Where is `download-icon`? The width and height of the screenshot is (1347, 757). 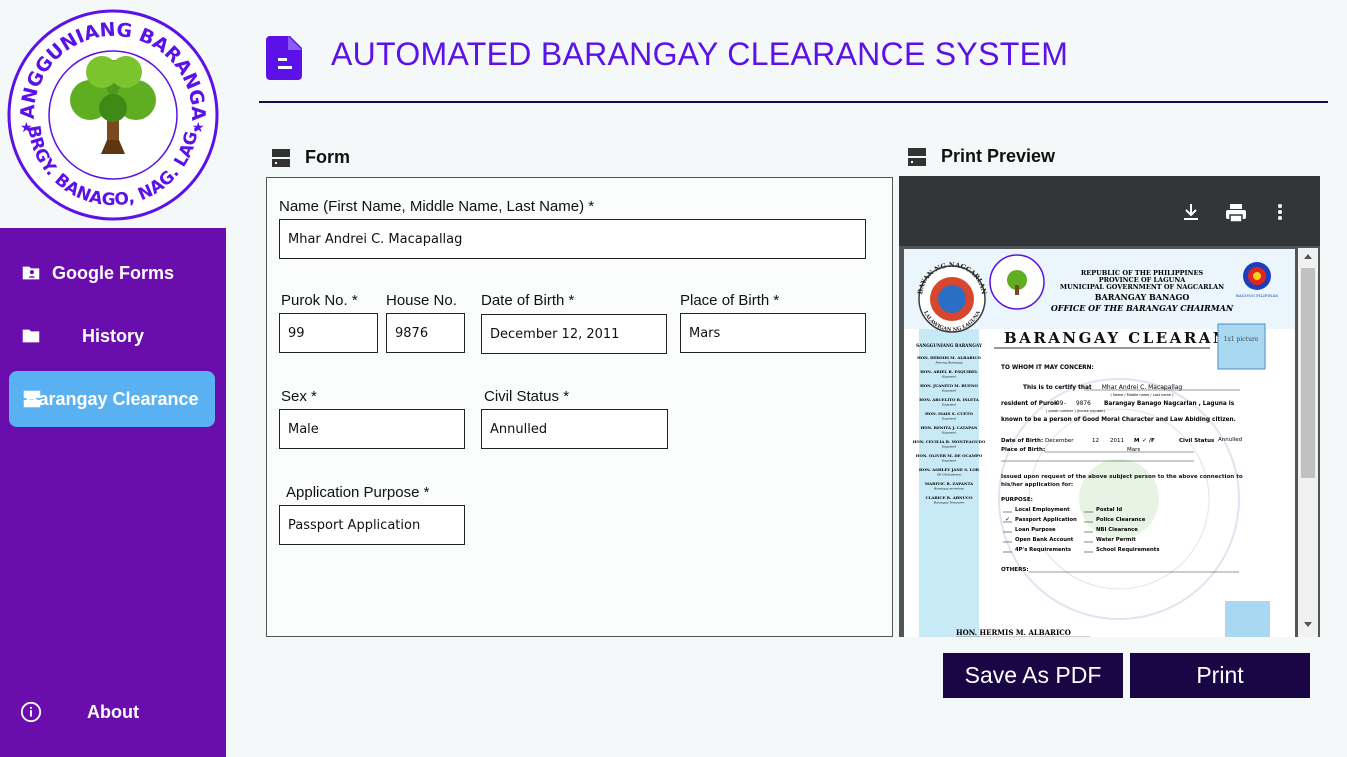 download-icon is located at coordinates (1191, 212).